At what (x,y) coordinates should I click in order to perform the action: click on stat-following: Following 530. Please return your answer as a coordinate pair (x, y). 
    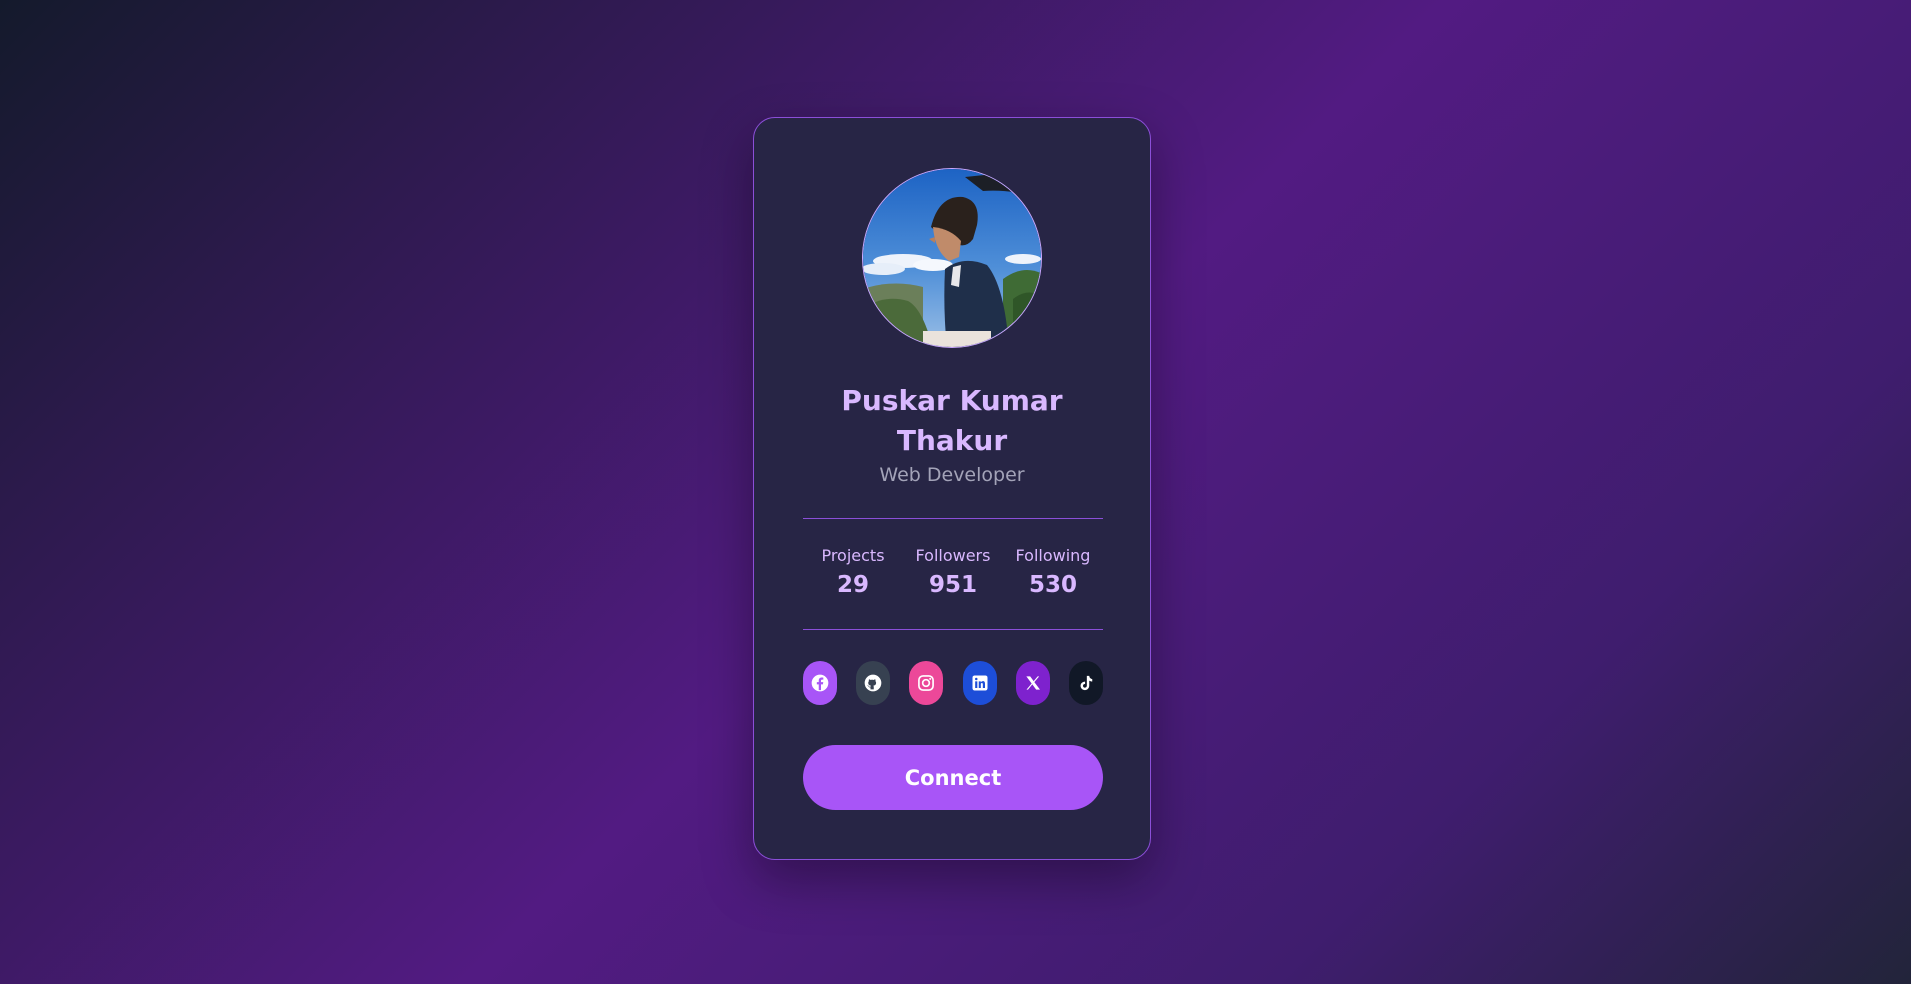
    Looking at the image, I should click on (1053, 573).